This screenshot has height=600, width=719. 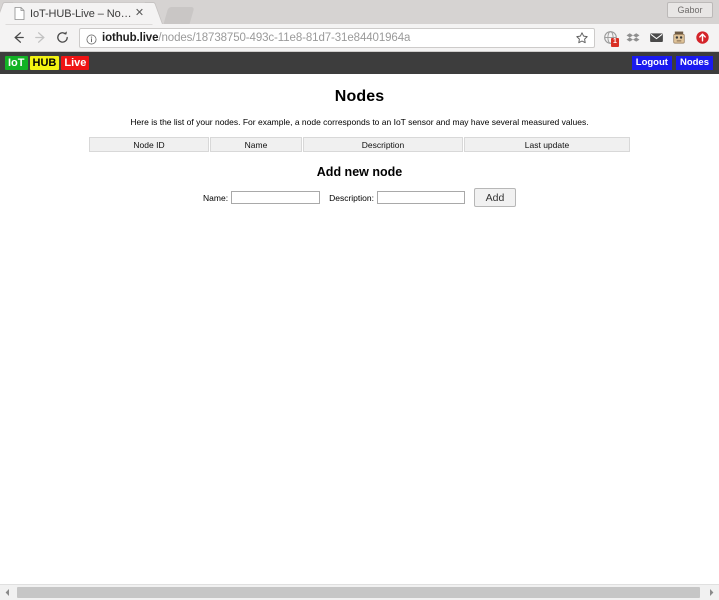 I want to click on column-header-last-update: Last update, so click(x=547, y=144).